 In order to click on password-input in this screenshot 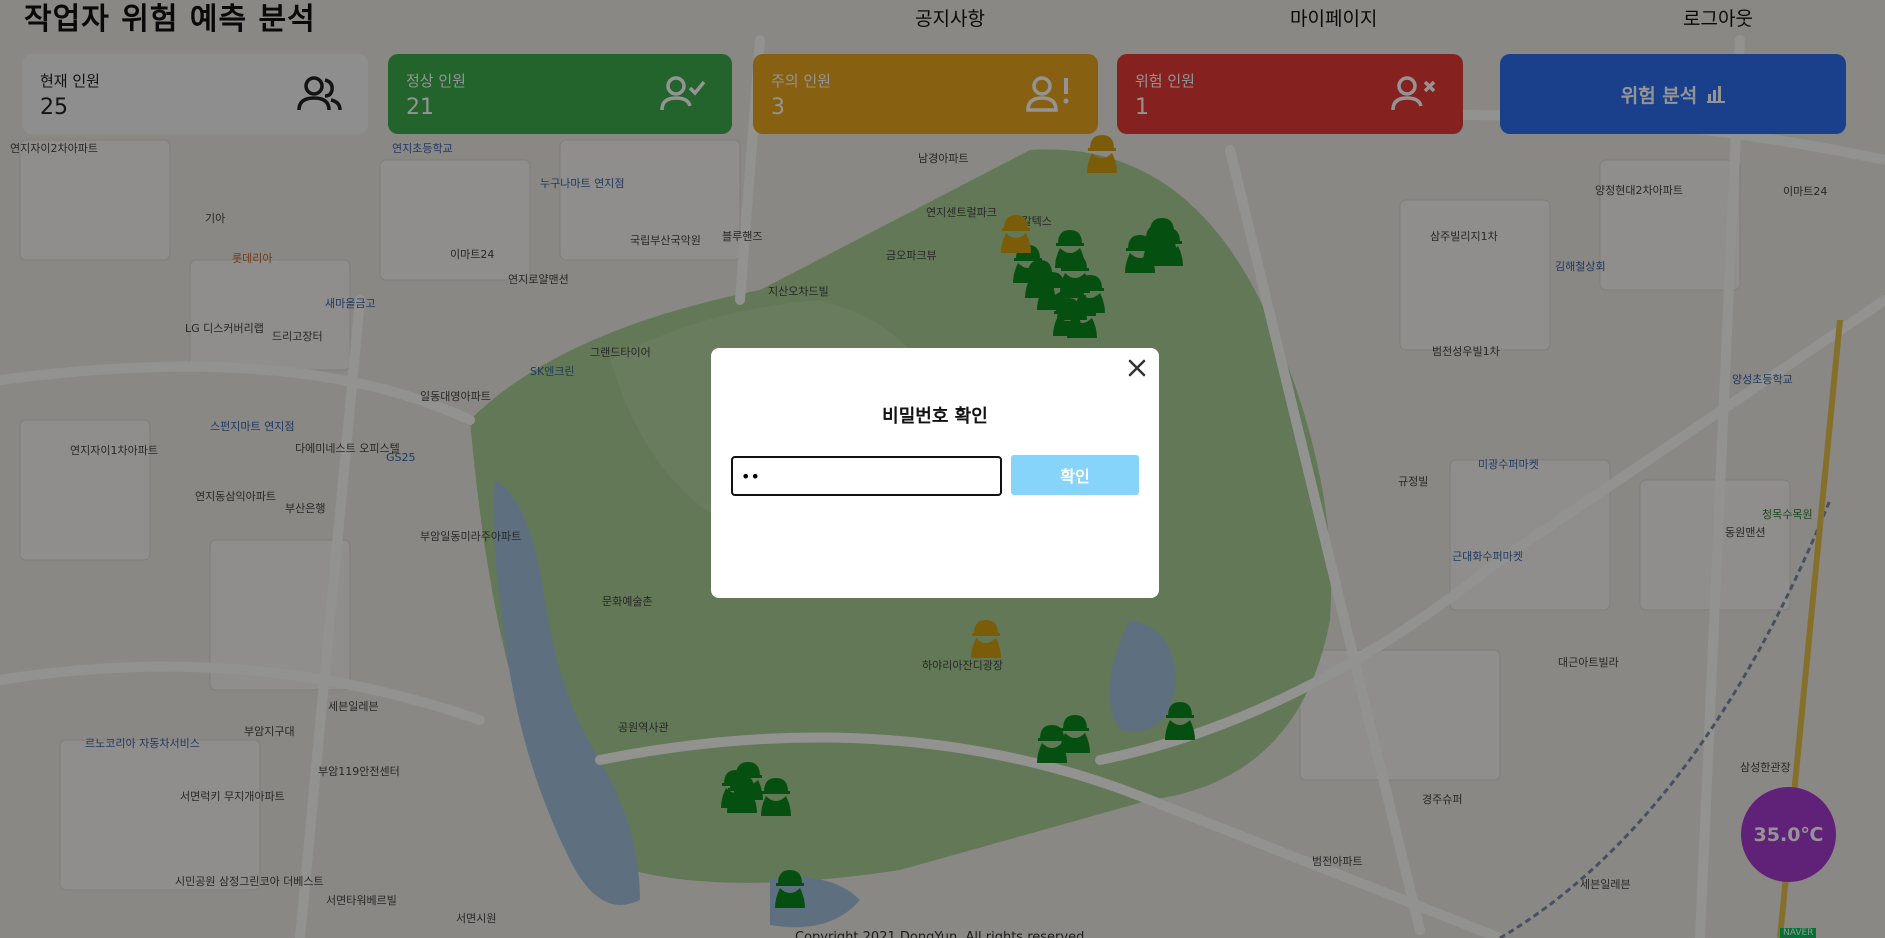, I will do `click(866, 476)`.